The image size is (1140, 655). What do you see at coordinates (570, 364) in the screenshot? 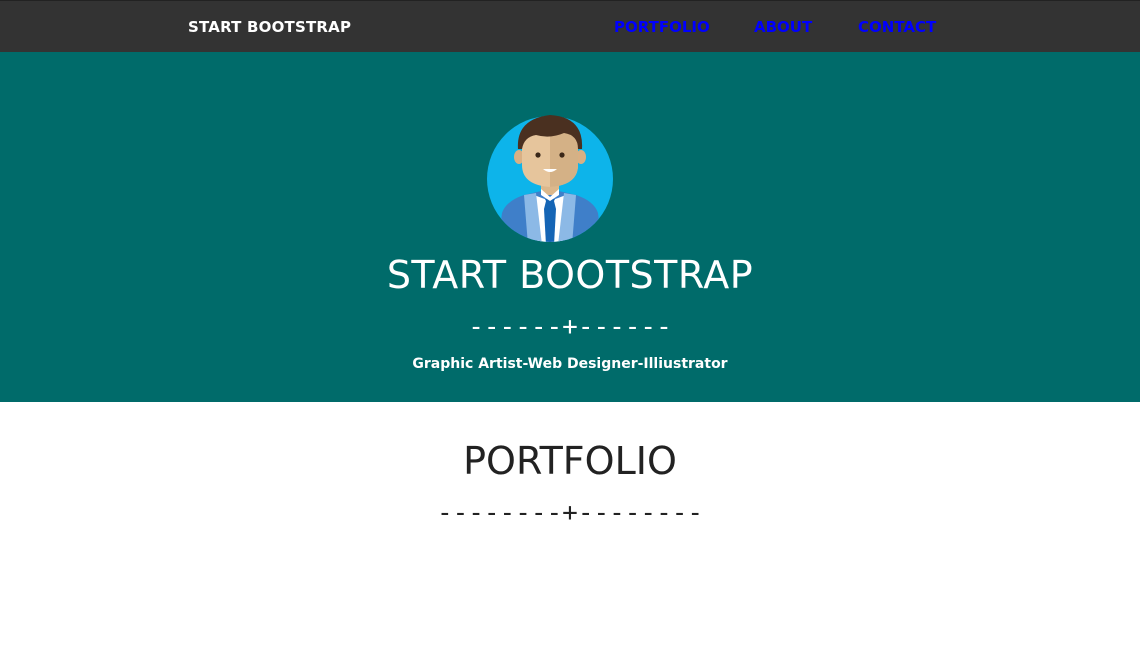
I see `hero-subtitle: Graphic Artist-Web Designer-Illiustrator` at bounding box center [570, 364].